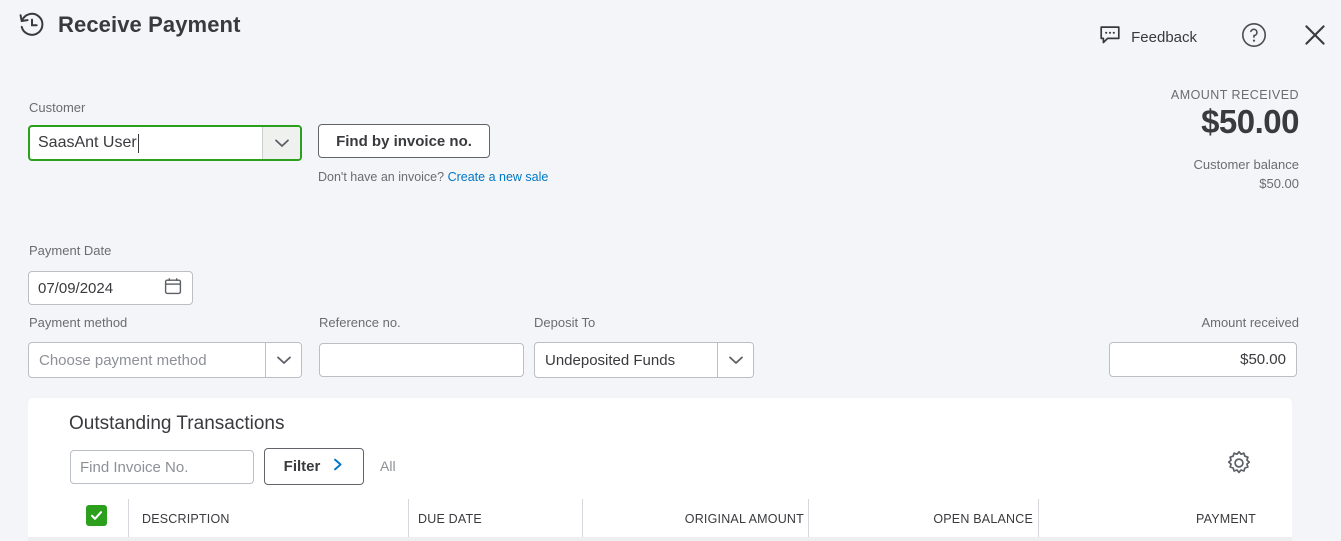 This screenshot has width=1341, height=541. Describe the element at coordinates (78, 518) in the screenshot. I see `select-all-cell` at that location.